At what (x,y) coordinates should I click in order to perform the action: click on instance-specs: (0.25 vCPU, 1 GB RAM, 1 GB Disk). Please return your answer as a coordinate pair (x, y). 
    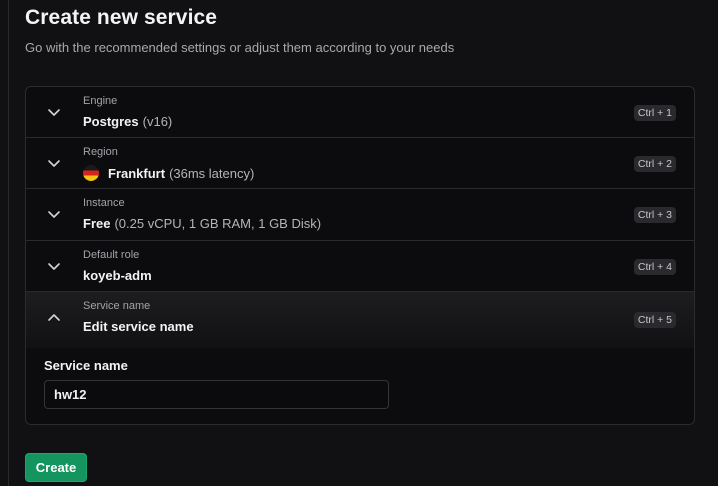
    Looking at the image, I should click on (218, 223).